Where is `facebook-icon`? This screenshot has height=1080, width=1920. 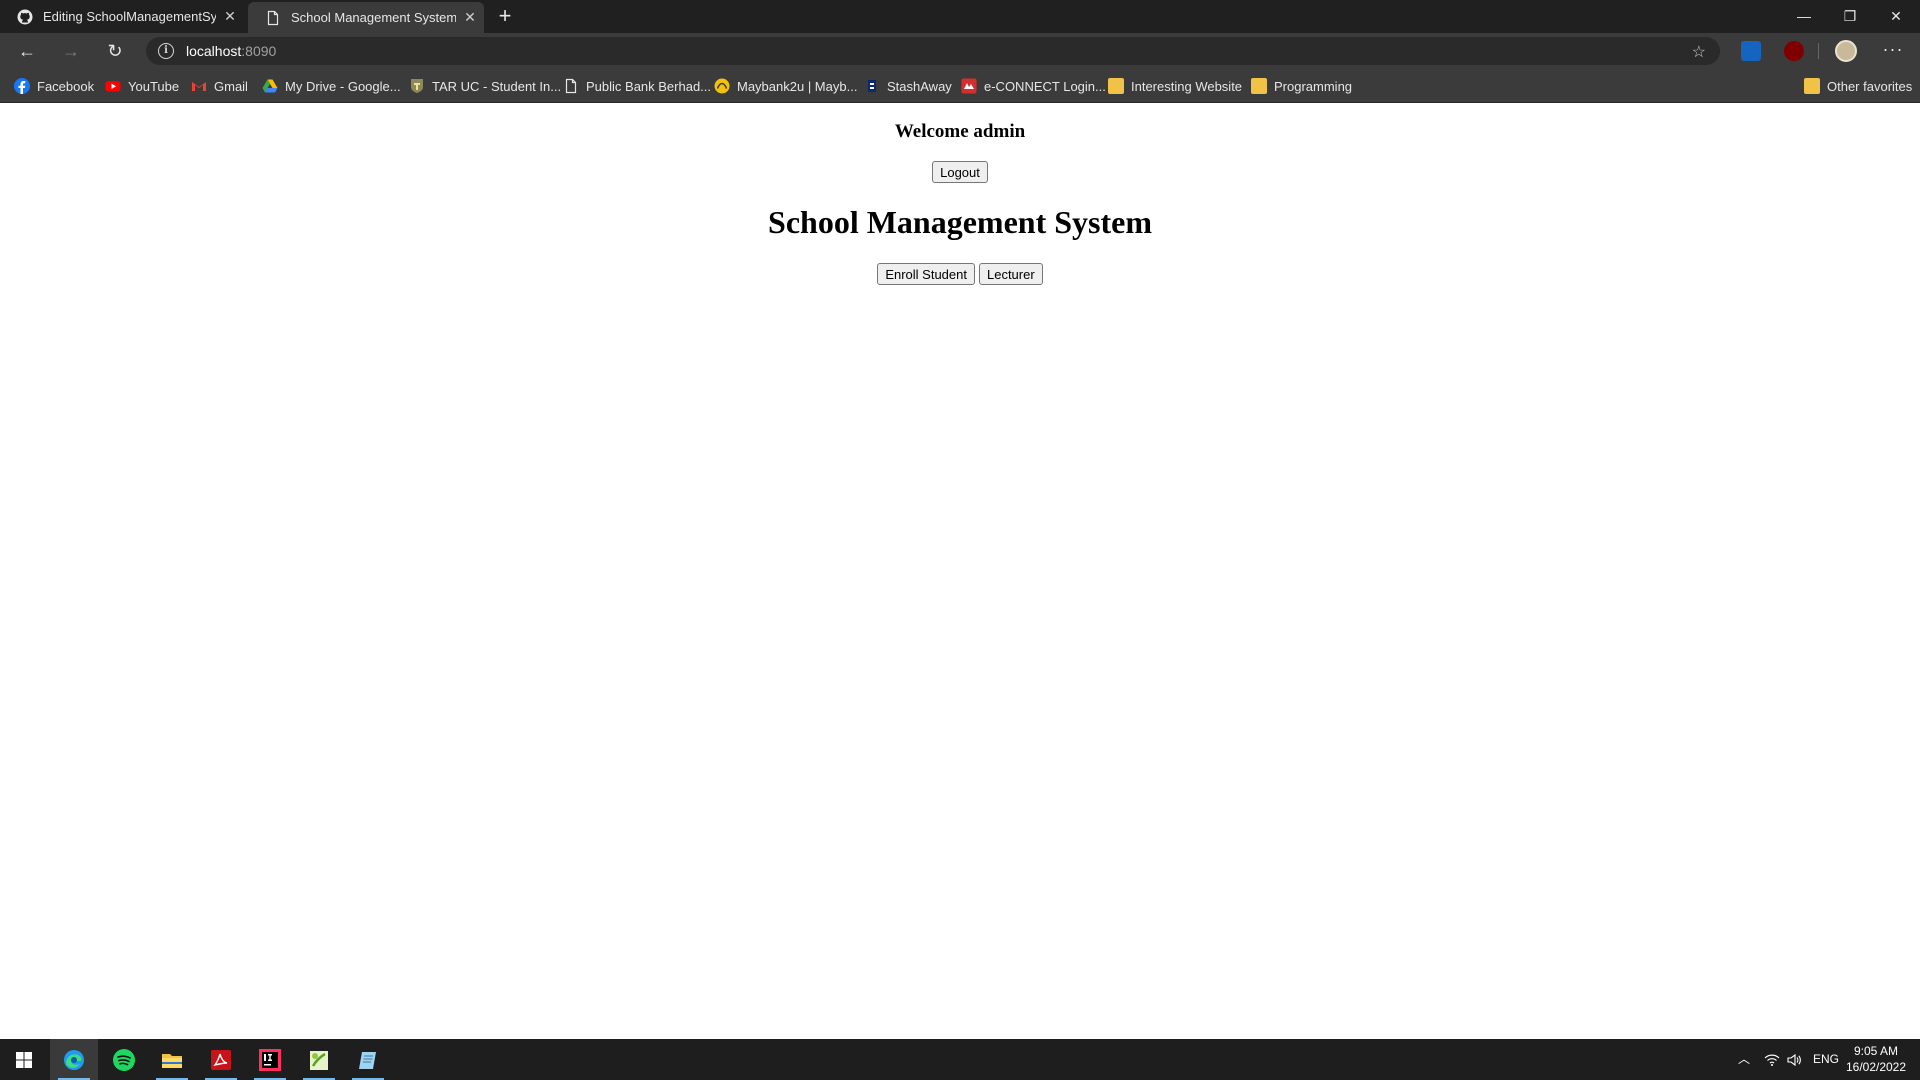 facebook-icon is located at coordinates (22, 86).